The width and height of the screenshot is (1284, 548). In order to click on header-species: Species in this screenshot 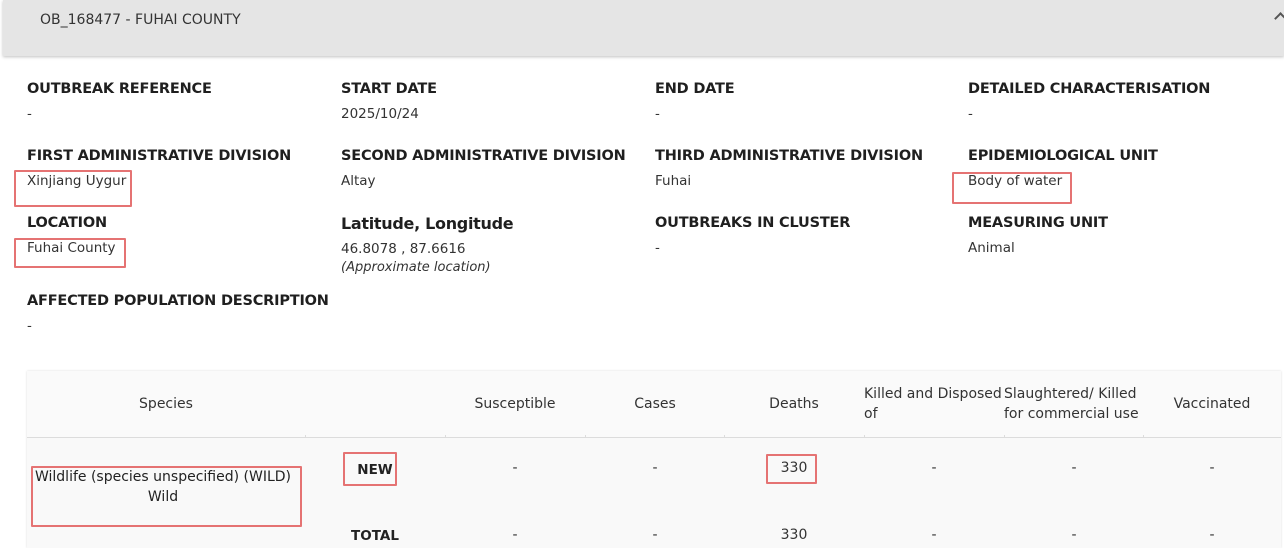, I will do `click(166, 404)`.